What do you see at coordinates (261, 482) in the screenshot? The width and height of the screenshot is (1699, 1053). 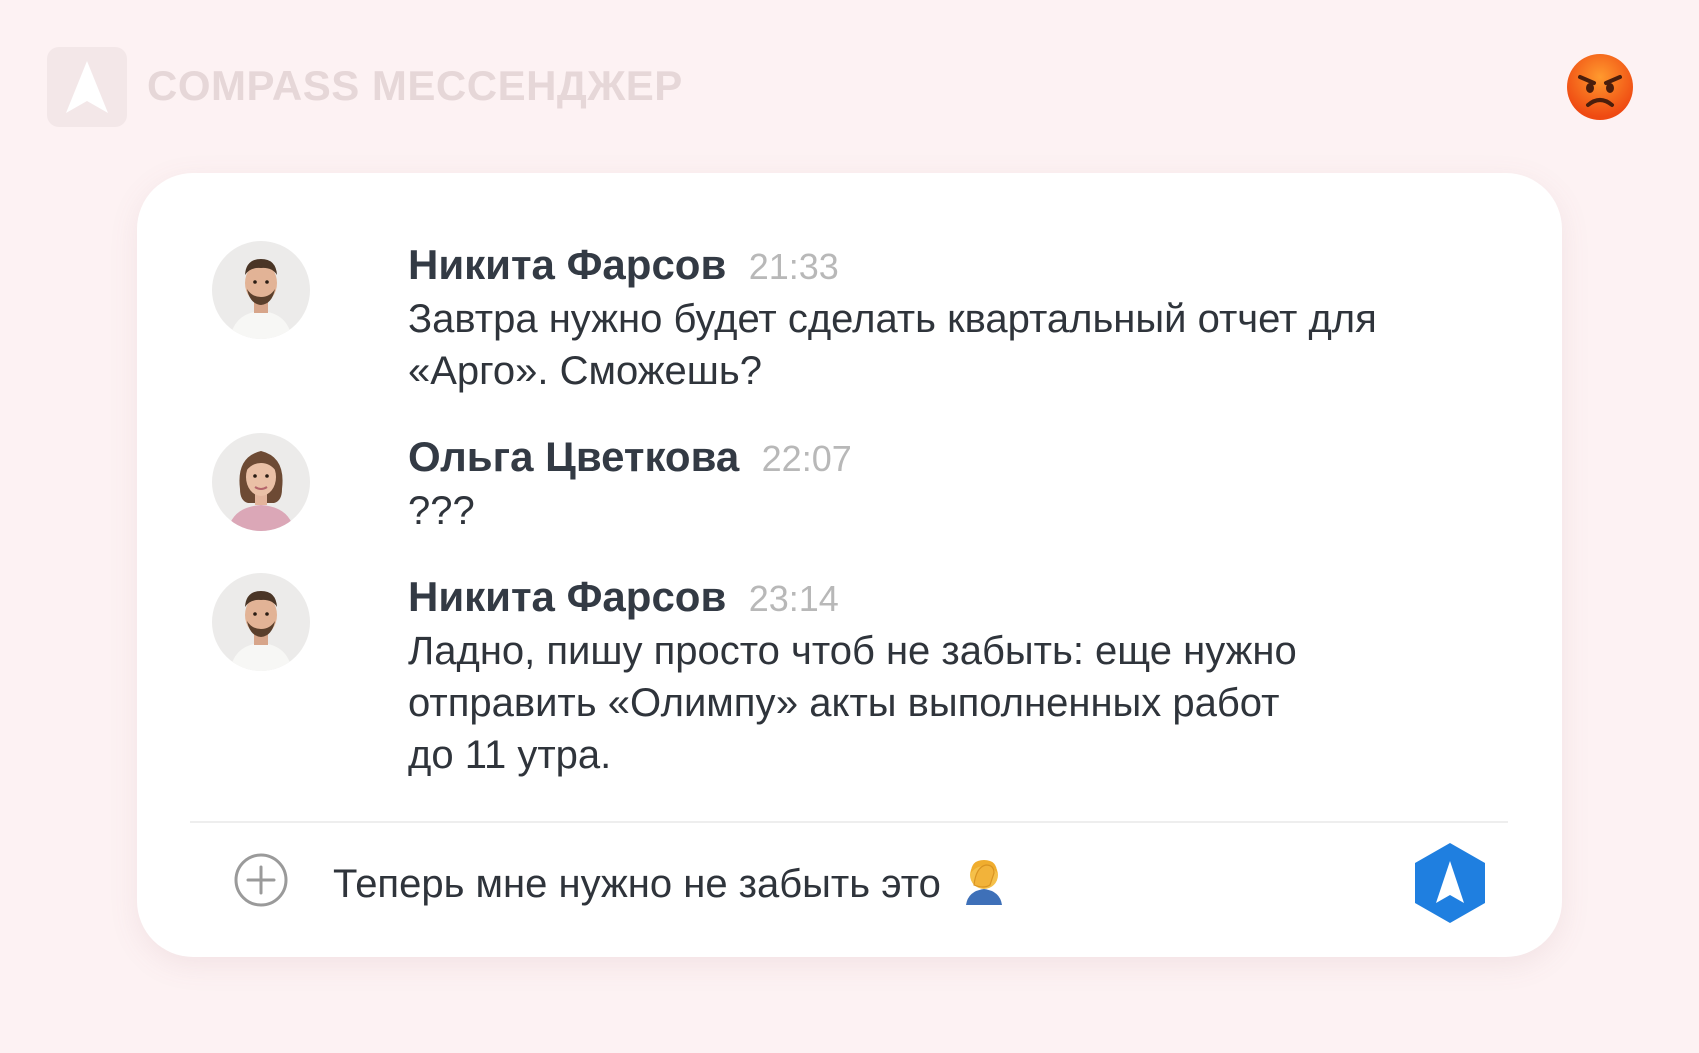 I see `woman-avatar` at bounding box center [261, 482].